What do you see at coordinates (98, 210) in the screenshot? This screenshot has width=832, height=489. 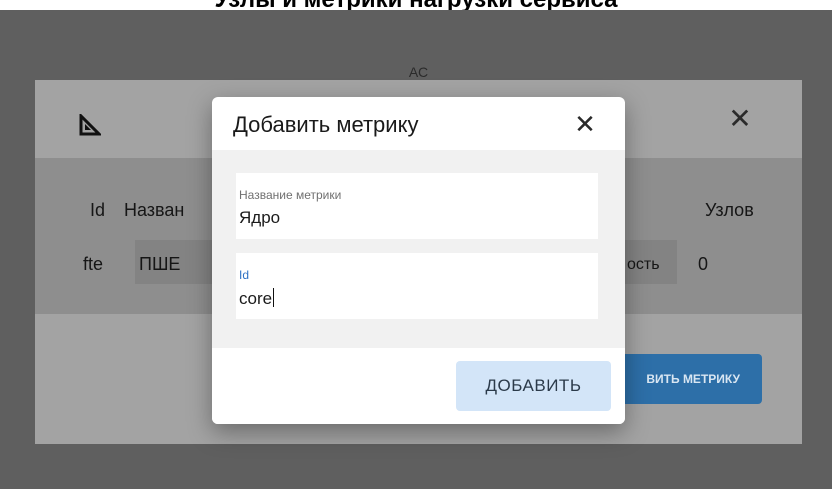 I see `column-header-id: Id` at bounding box center [98, 210].